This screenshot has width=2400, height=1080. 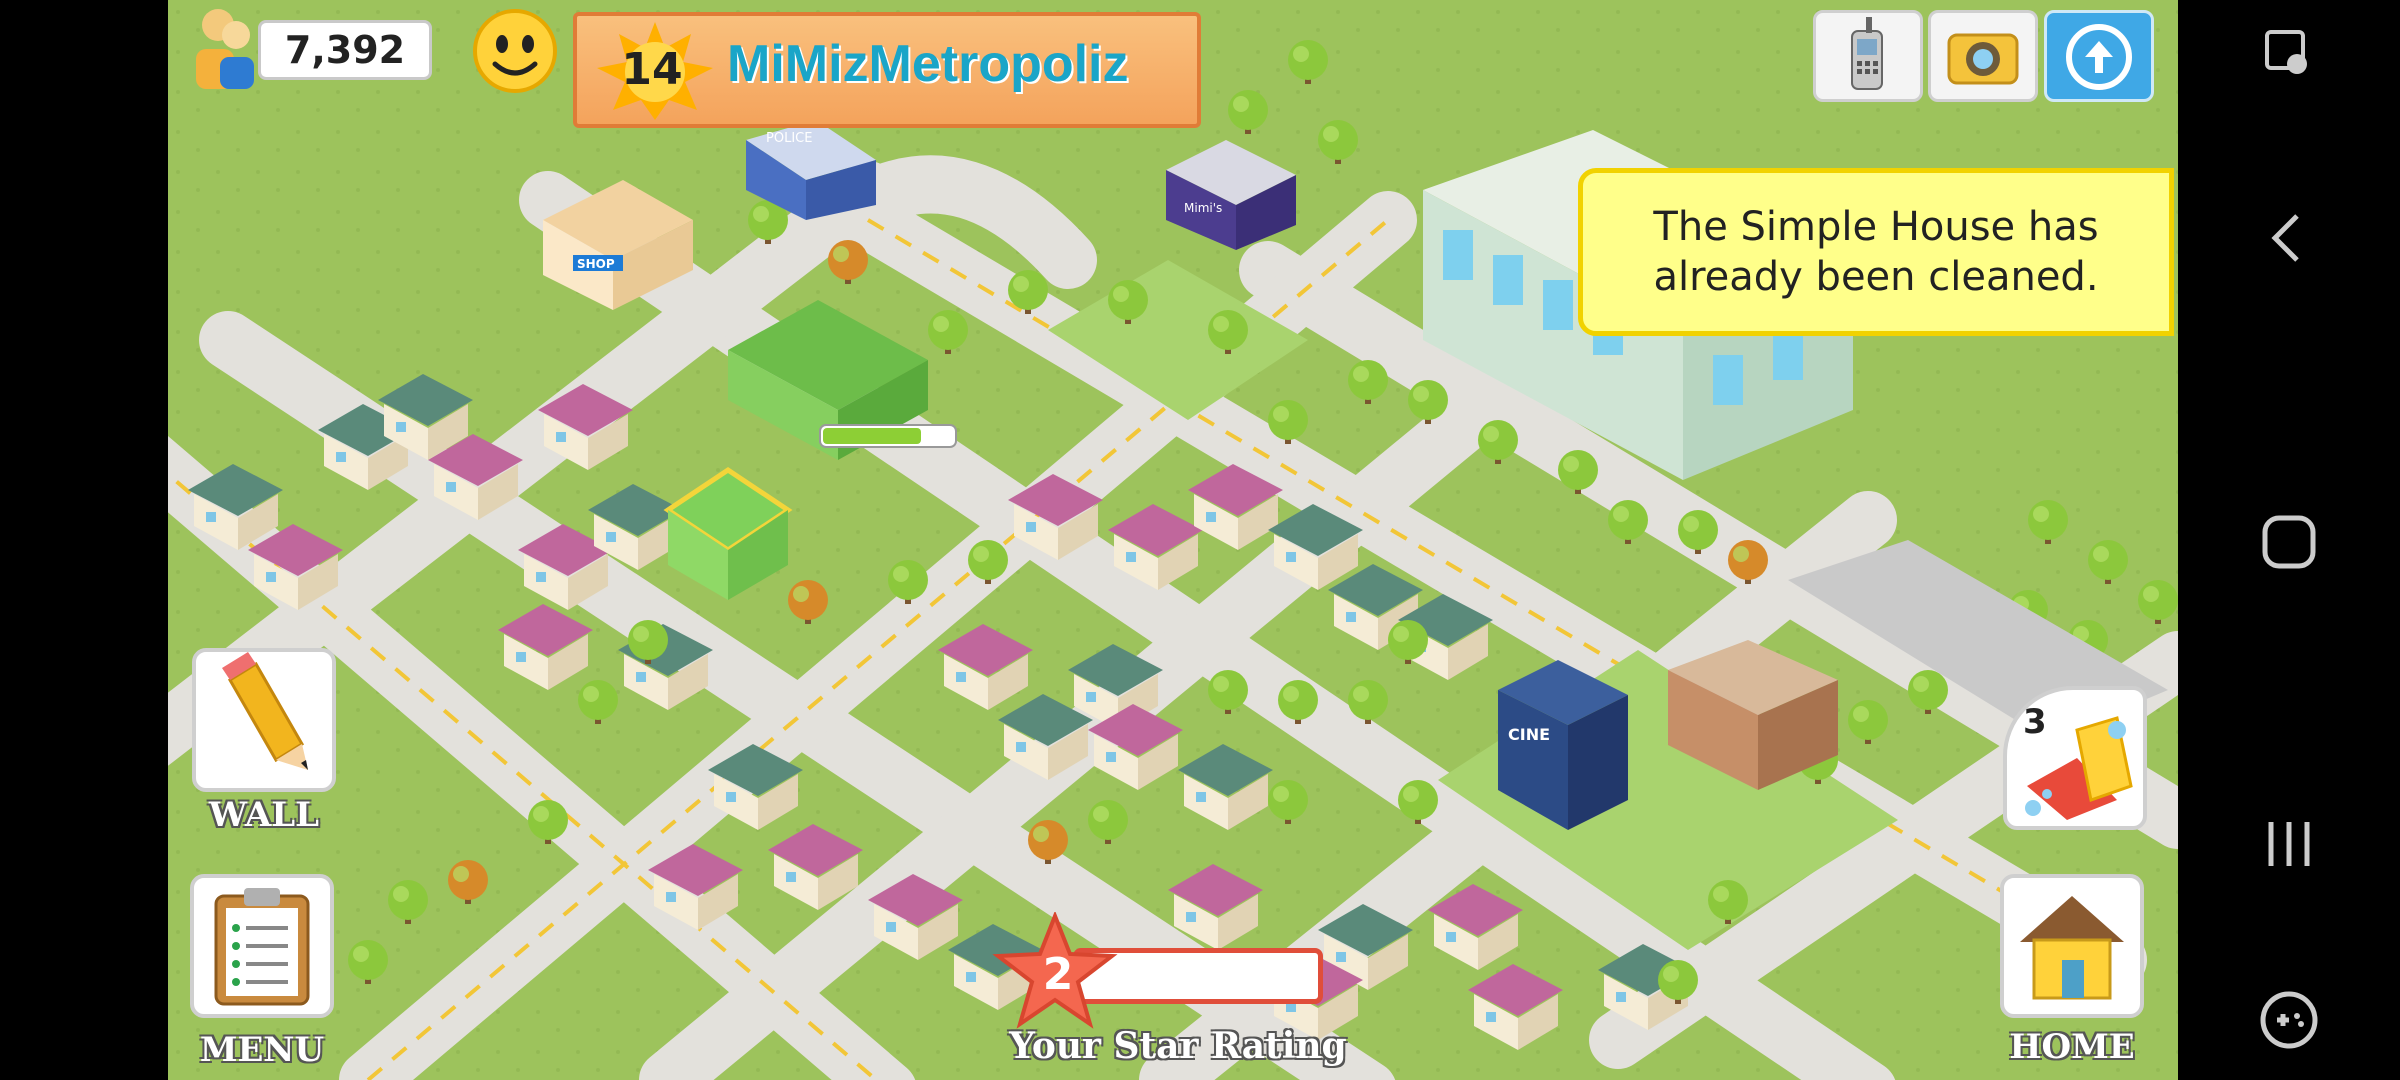 I want to click on clean-count: 3, so click(x=2035, y=722).